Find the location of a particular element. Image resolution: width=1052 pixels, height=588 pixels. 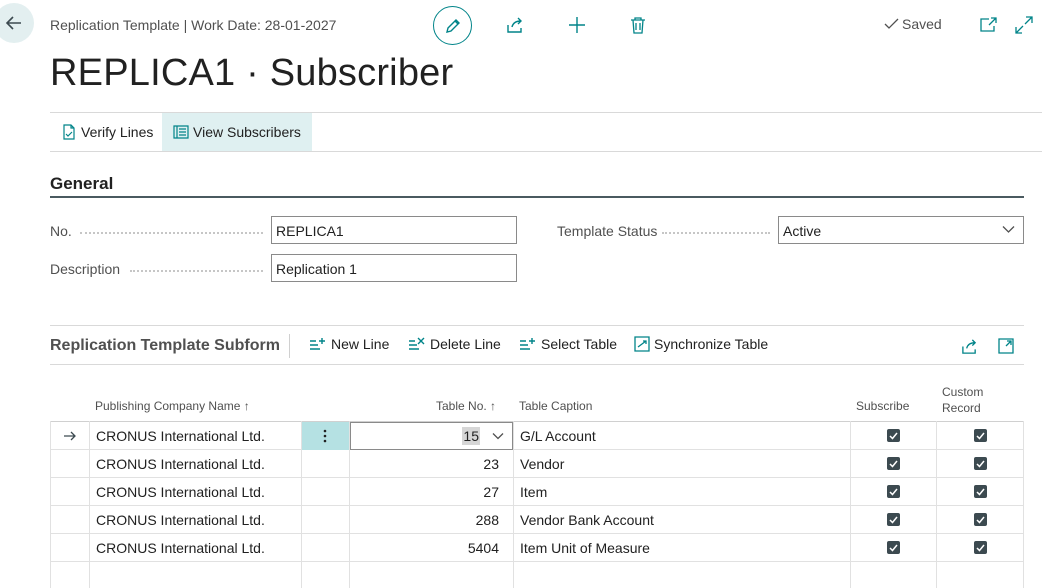

back-button is located at coordinates (17, 23).